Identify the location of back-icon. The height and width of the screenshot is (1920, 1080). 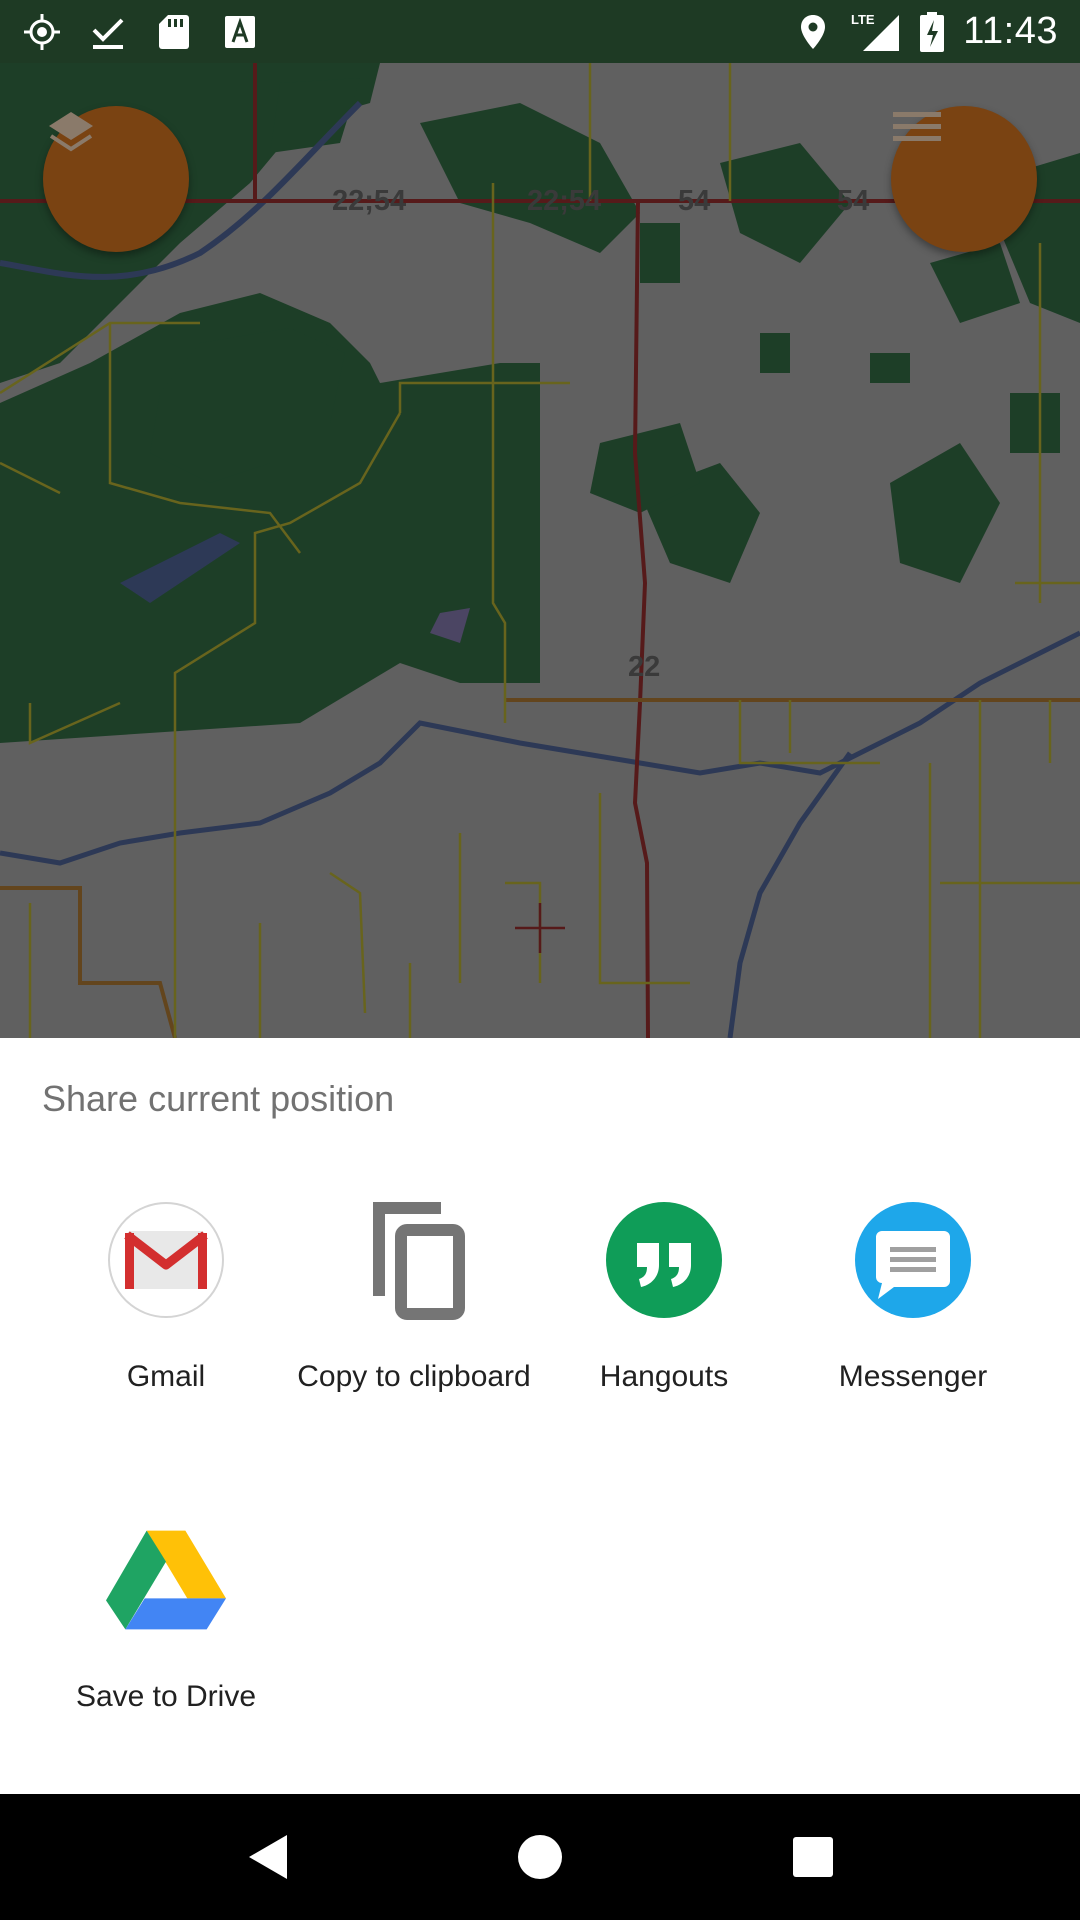
(267, 1857).